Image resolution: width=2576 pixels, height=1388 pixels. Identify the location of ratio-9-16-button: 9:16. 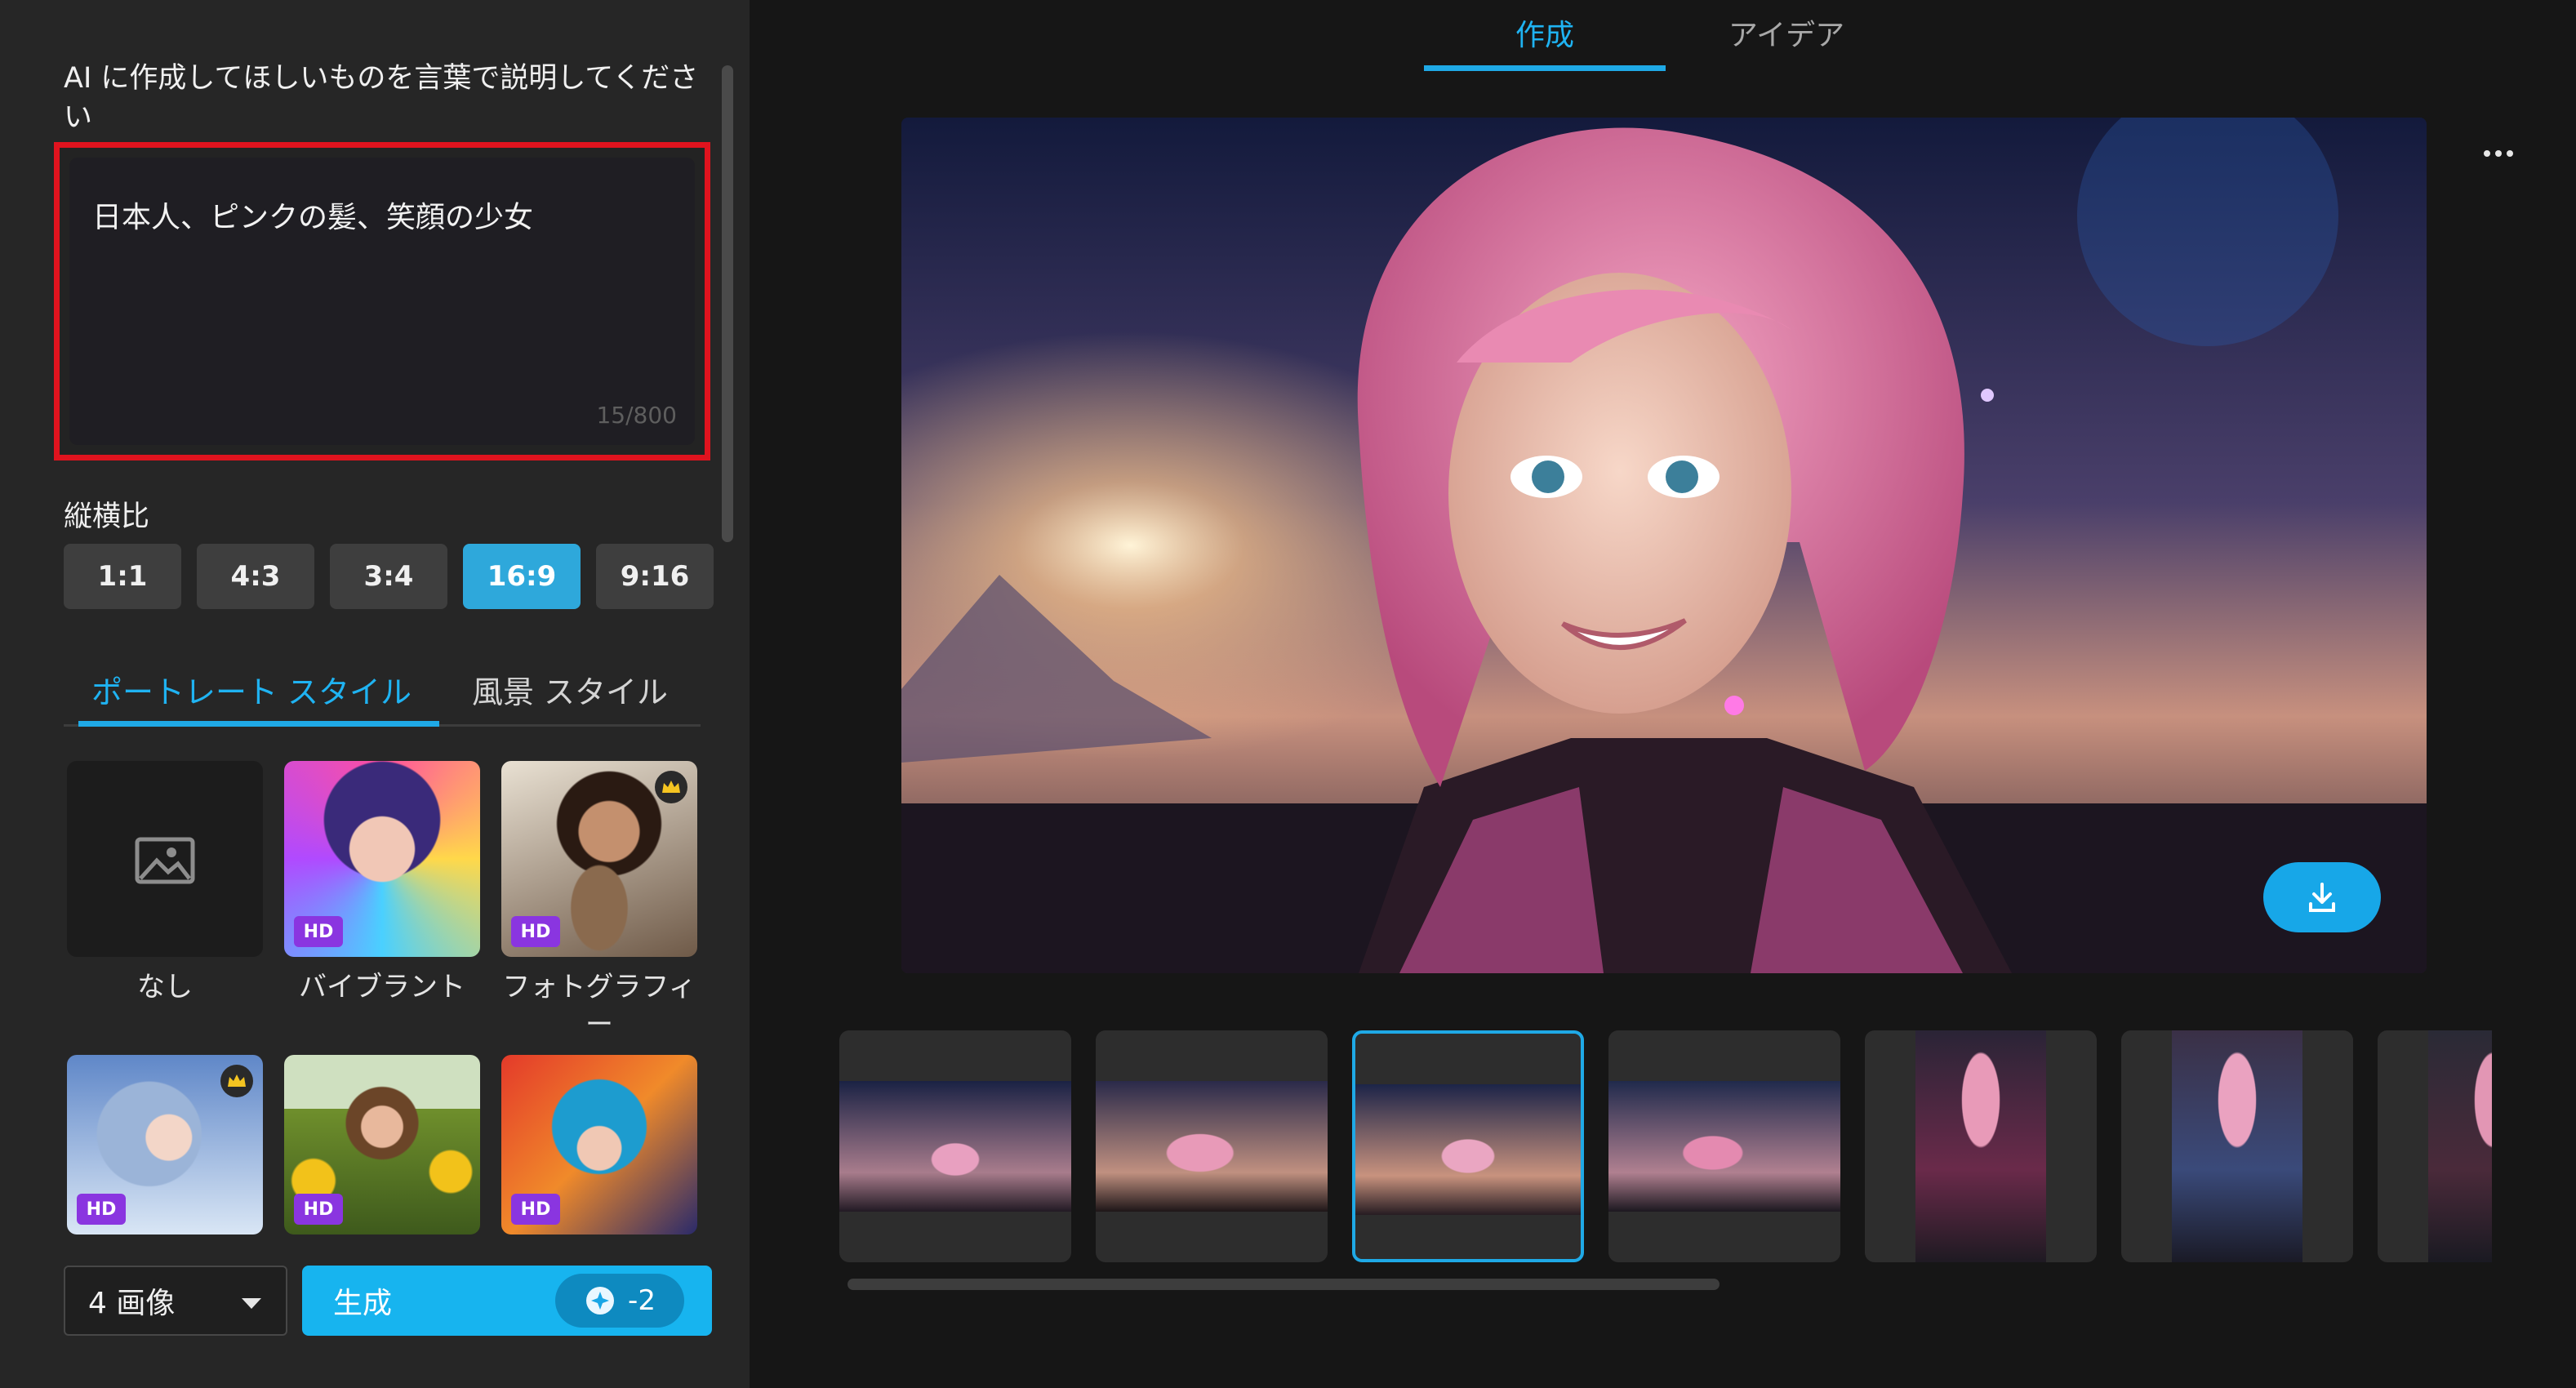
(655, 576).